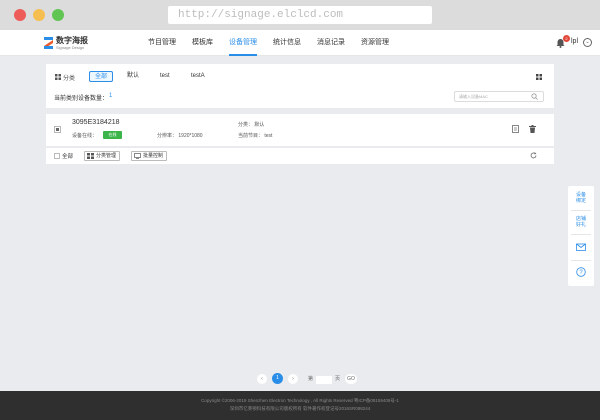  What do you see at coordinates (101, 76) in the screenshot?
I see `category-chip-all: 全部` at bounding box center [101, 76].